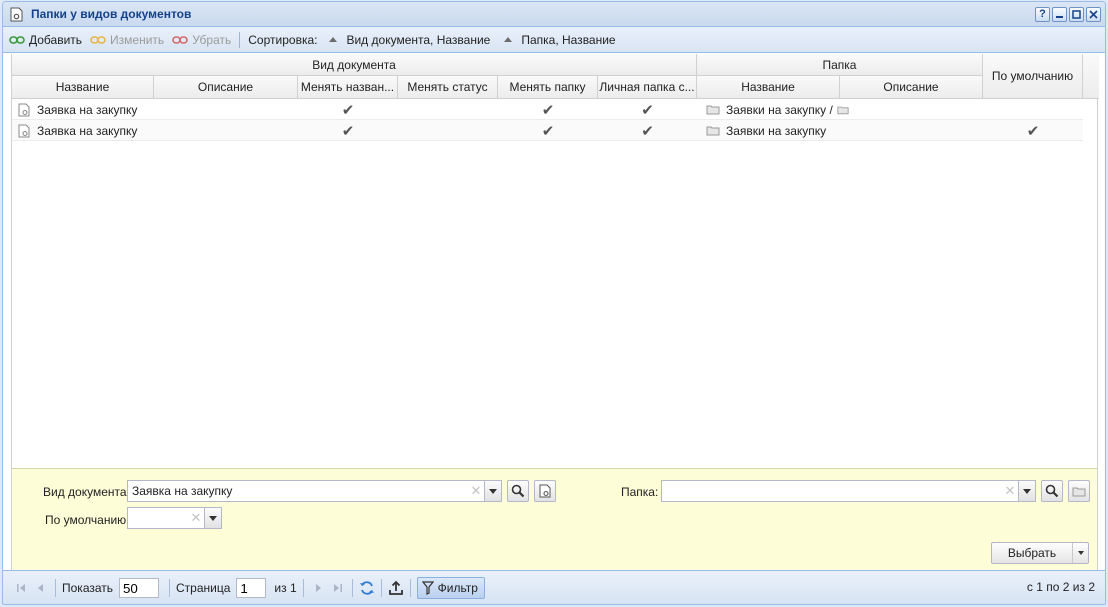 This screenshot has height=607, width=1108. What do you see at coordinates (348, 110) in the screenshot?
I see `can-rename-check: ✔` at bounding box center [348, 110].